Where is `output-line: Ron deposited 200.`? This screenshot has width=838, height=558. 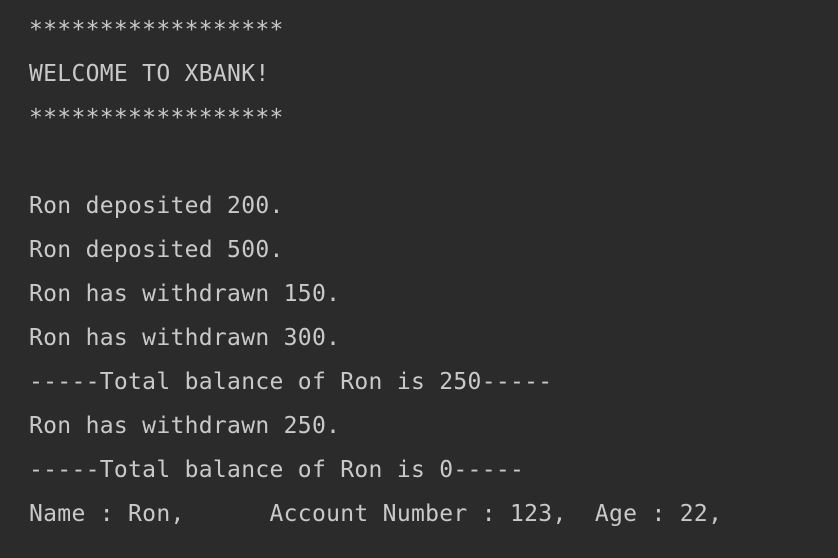
output-line: Ron deposited 200. is located at coordinates (156, 206).